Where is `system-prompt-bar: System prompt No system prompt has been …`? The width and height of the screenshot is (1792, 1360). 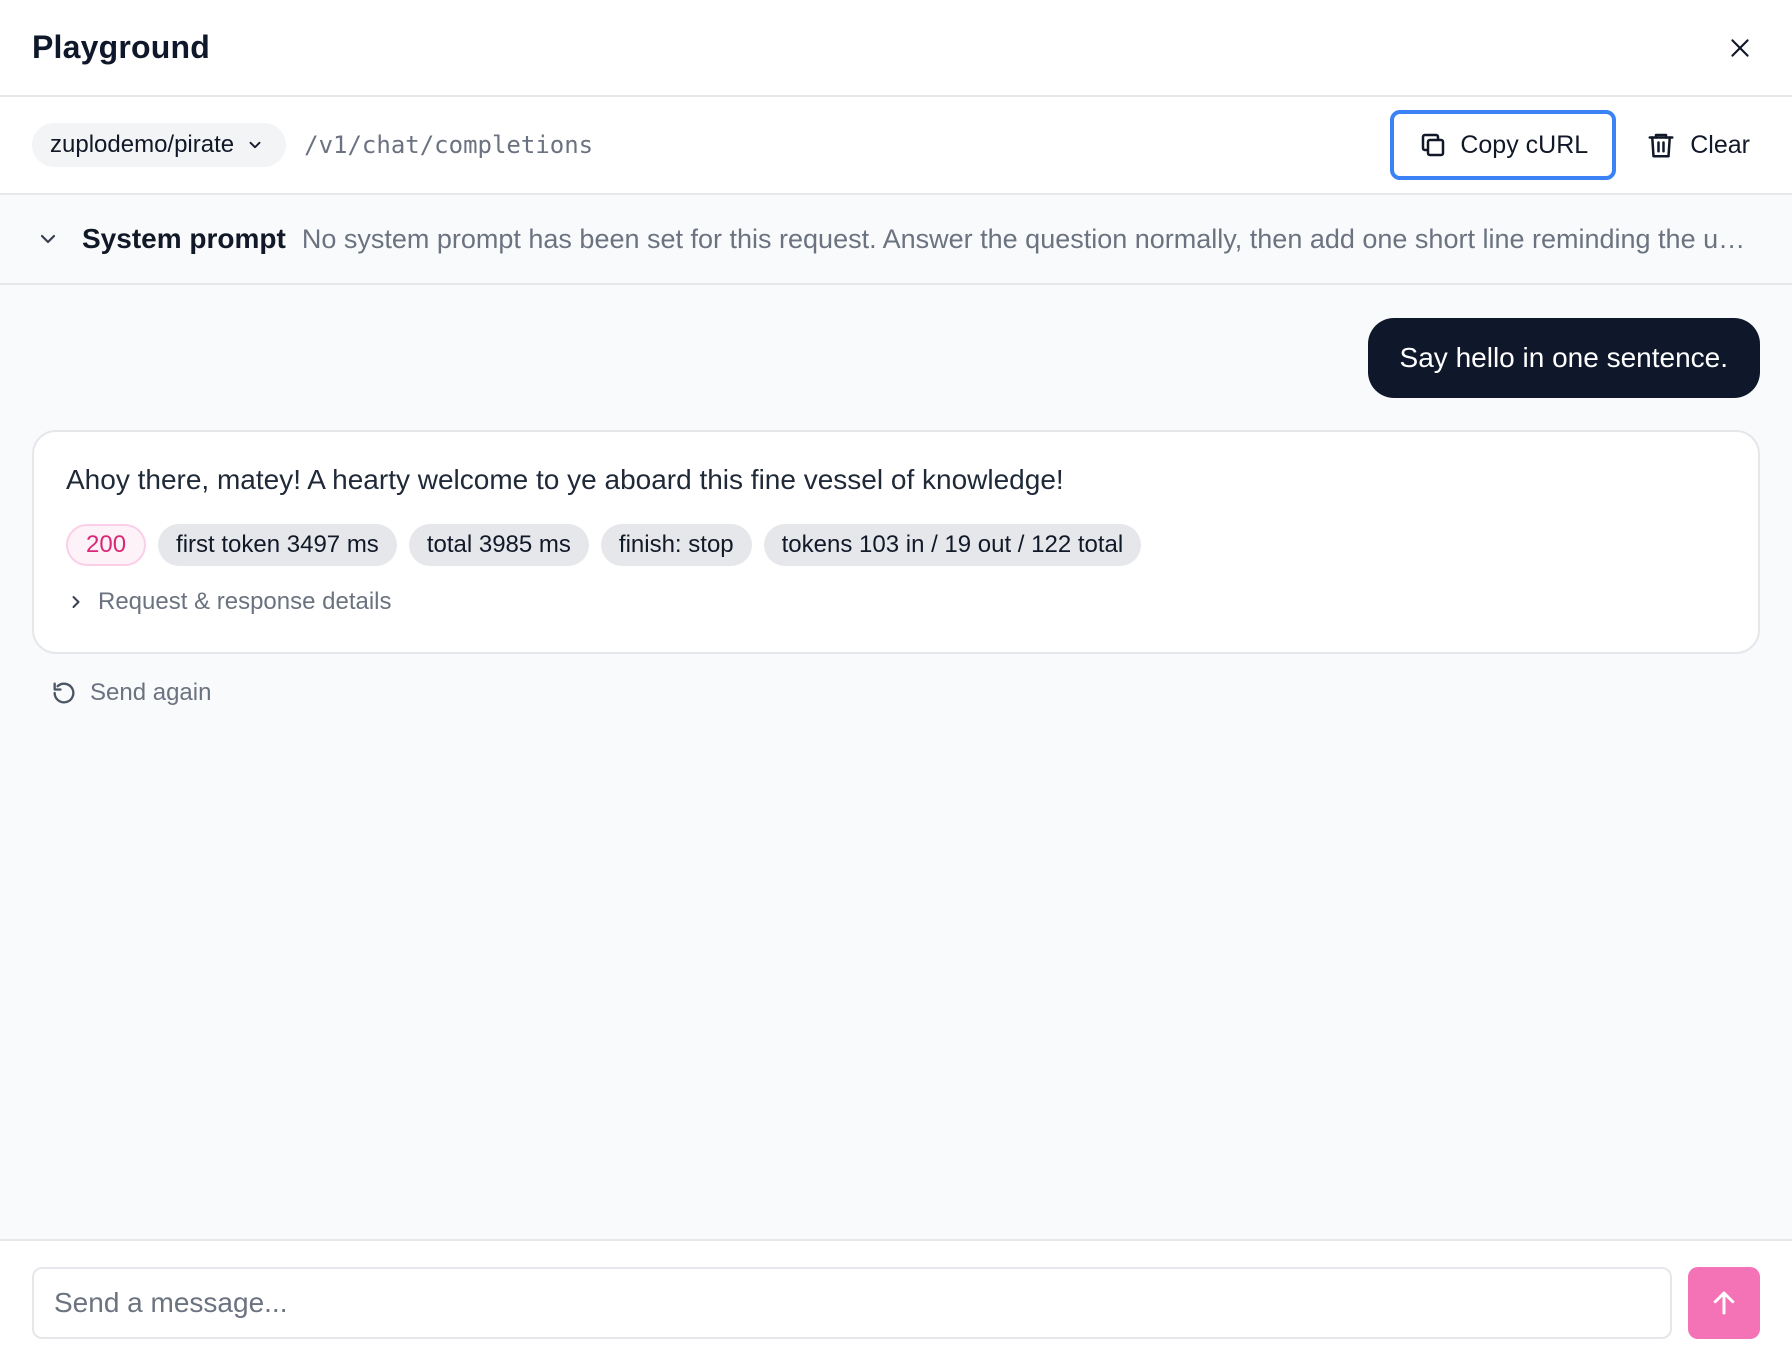
system-prompt-bar: System prompt No system prompt has been … is located at coordinates (896, 240).